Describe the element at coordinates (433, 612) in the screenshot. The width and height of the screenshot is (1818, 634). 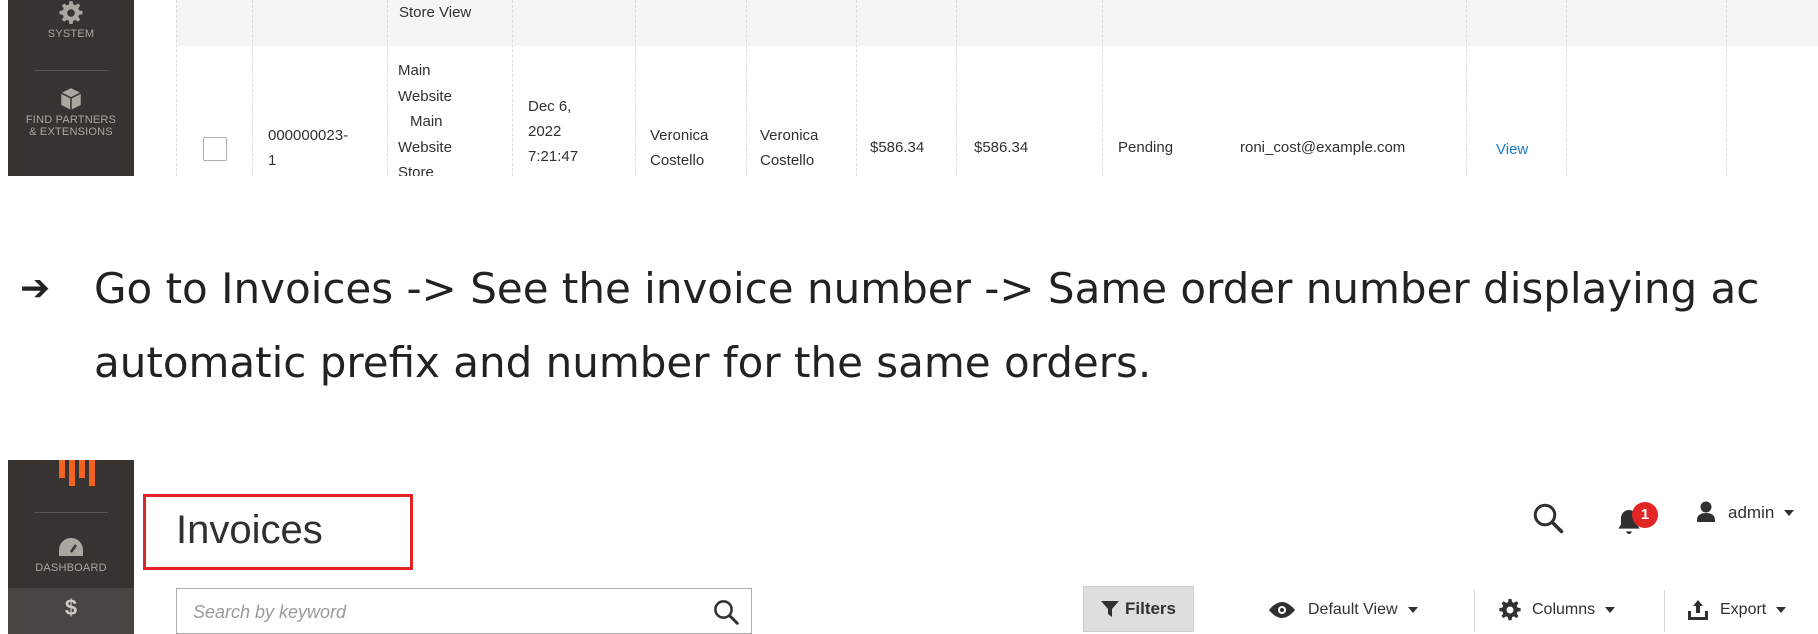
I see `search-input` at that location.